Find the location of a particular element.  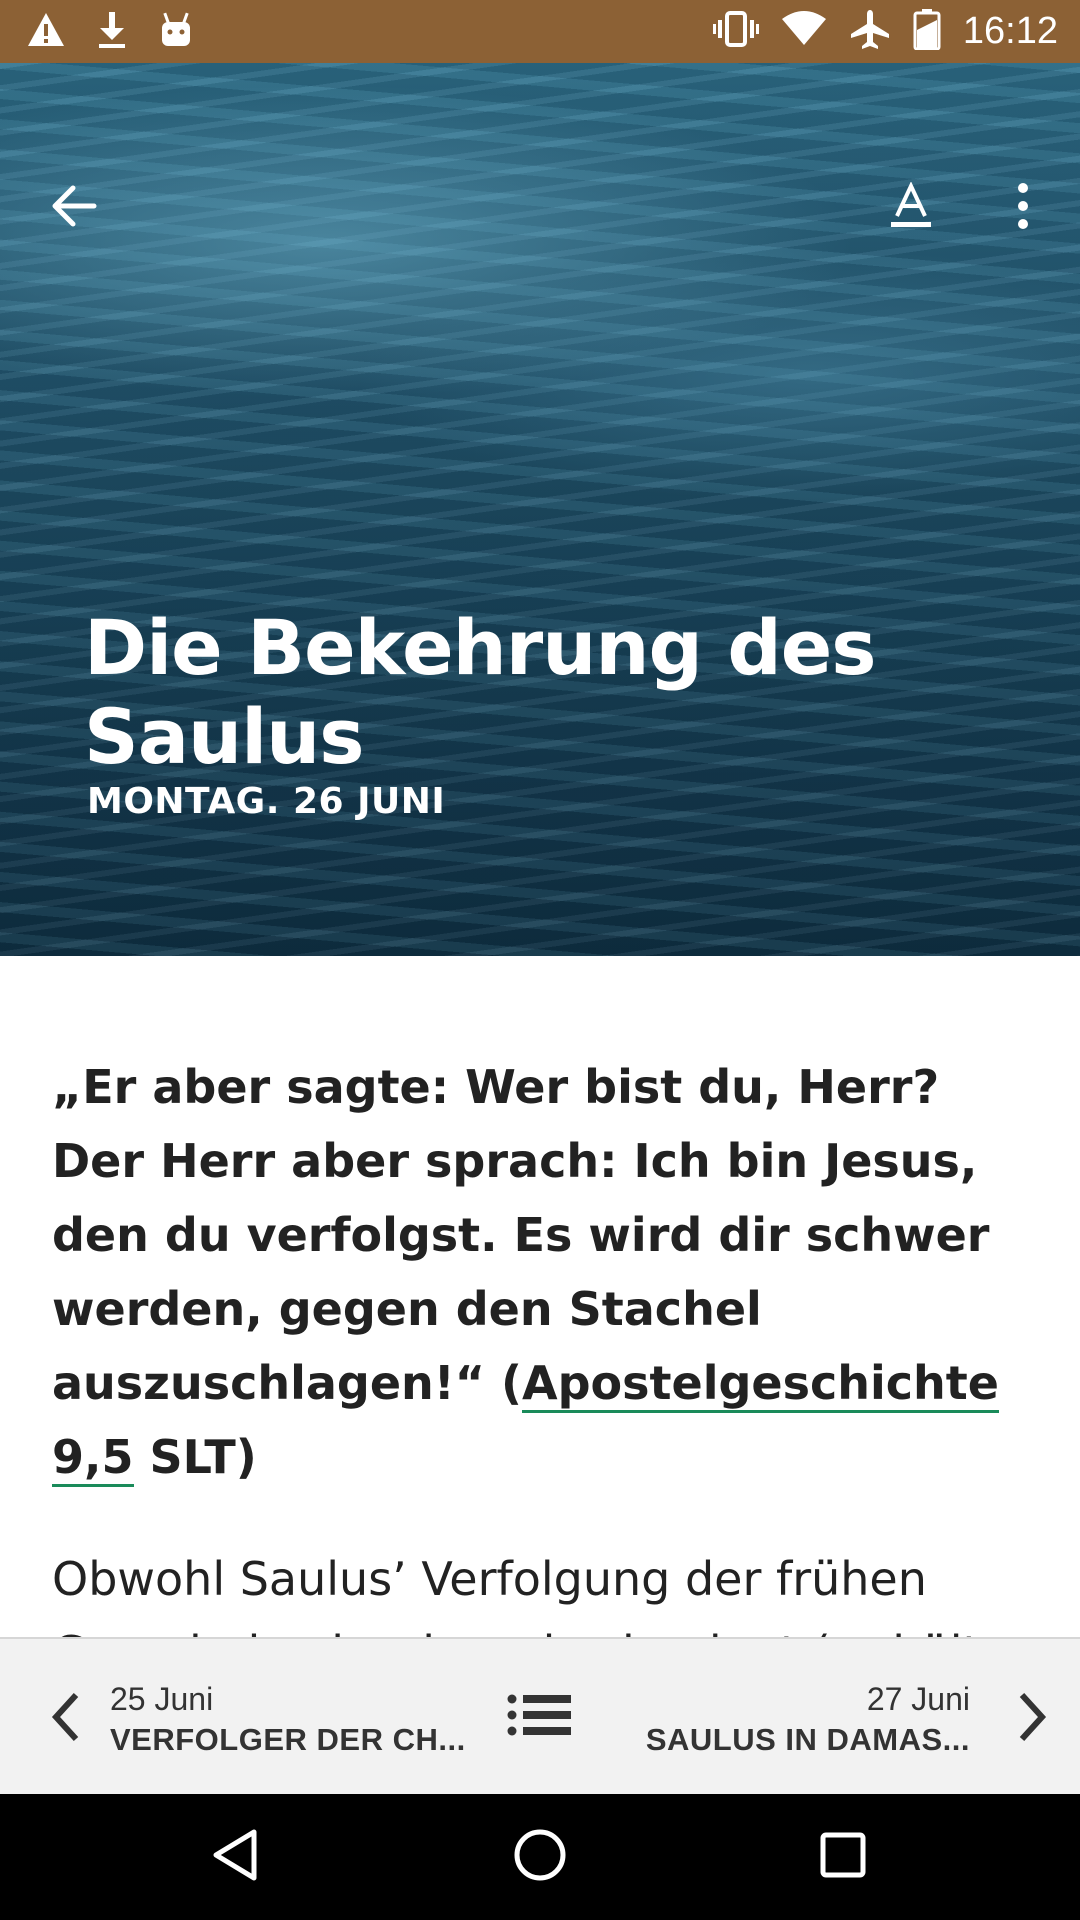

status-bar: 16:12 is located at coordinates (540, 31).